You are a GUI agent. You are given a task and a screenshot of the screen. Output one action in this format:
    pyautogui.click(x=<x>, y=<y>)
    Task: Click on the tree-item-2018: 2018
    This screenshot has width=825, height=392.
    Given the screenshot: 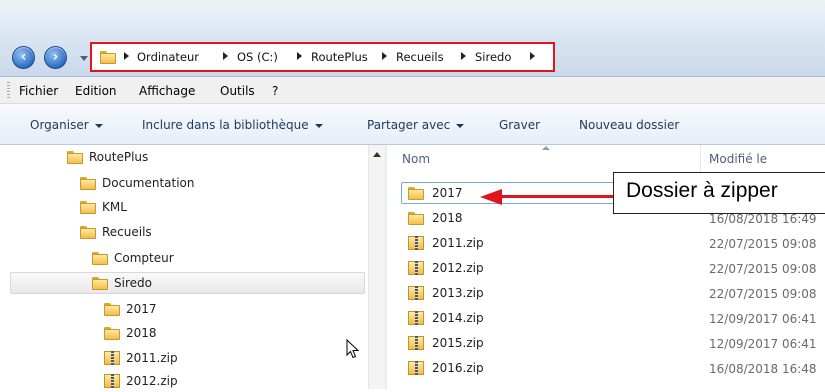 What is the action you would take?
    pyautogui.click(x=130, y=333)
    